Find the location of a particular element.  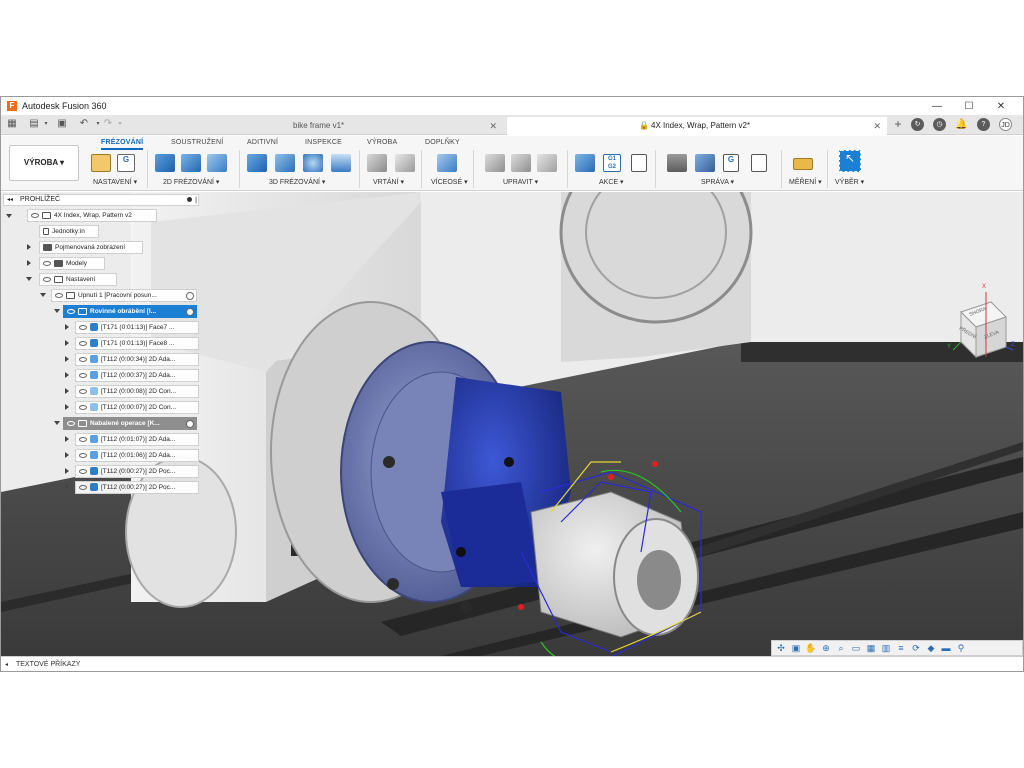

collapse-panel-icon: ◂◂ is located at coordinates (10, 200).